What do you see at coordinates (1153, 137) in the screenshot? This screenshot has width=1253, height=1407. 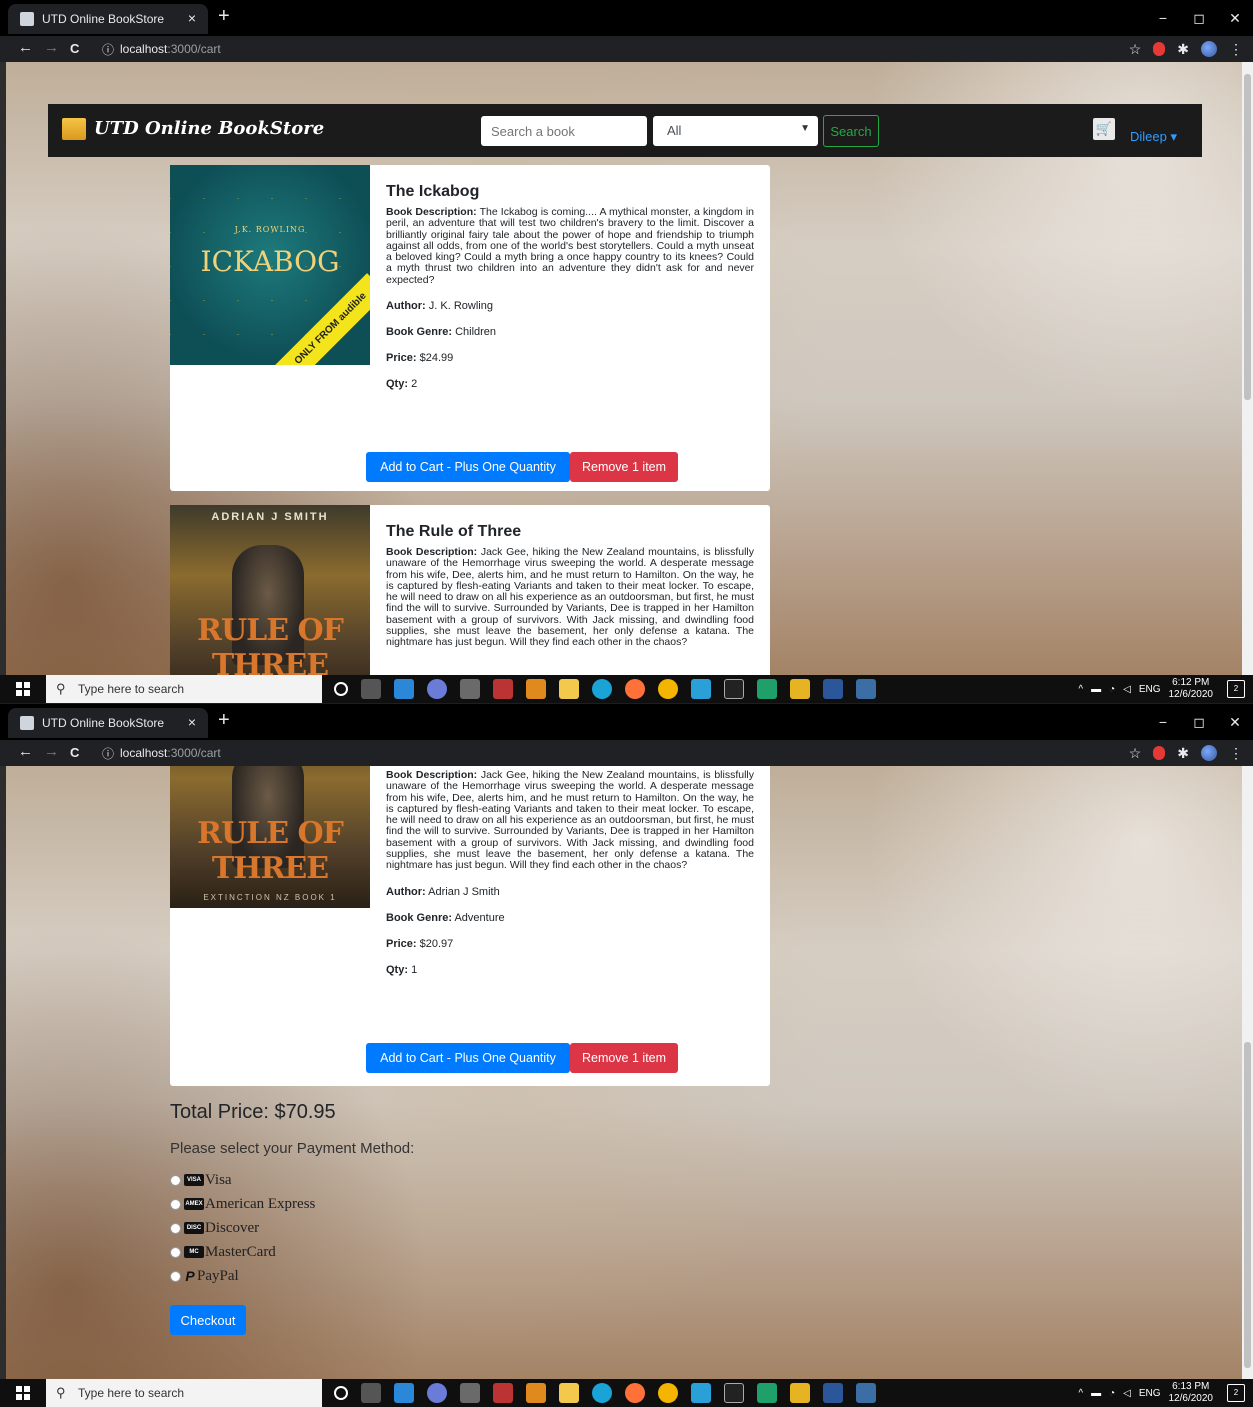 I see `user-menu: Dileep ▾` at bounding box center [1153, 137].